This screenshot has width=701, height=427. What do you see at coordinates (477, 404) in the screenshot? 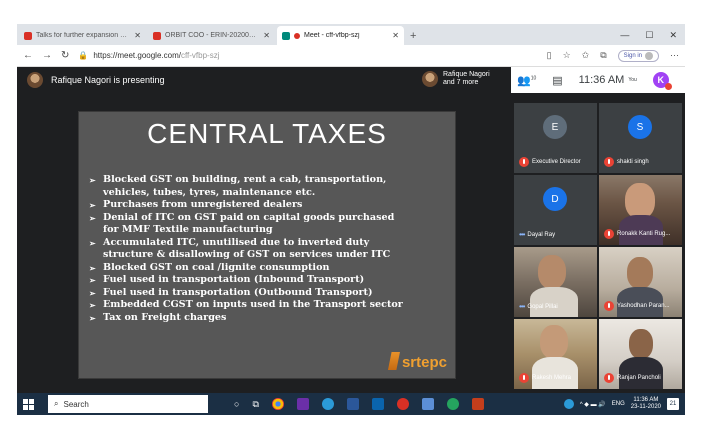
I see `powerpoint-icon` at bounding box center [477, 404].